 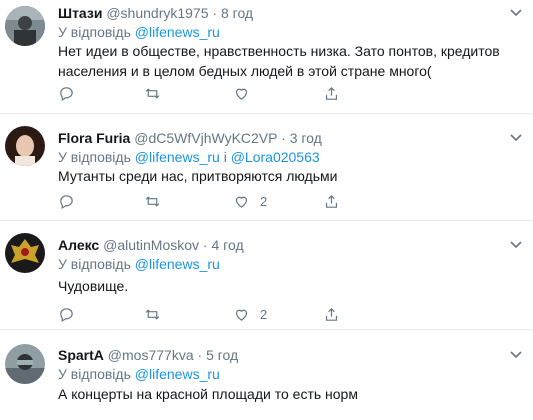 I want to click on timestamp: 5 год, so click(x=222, y=355).